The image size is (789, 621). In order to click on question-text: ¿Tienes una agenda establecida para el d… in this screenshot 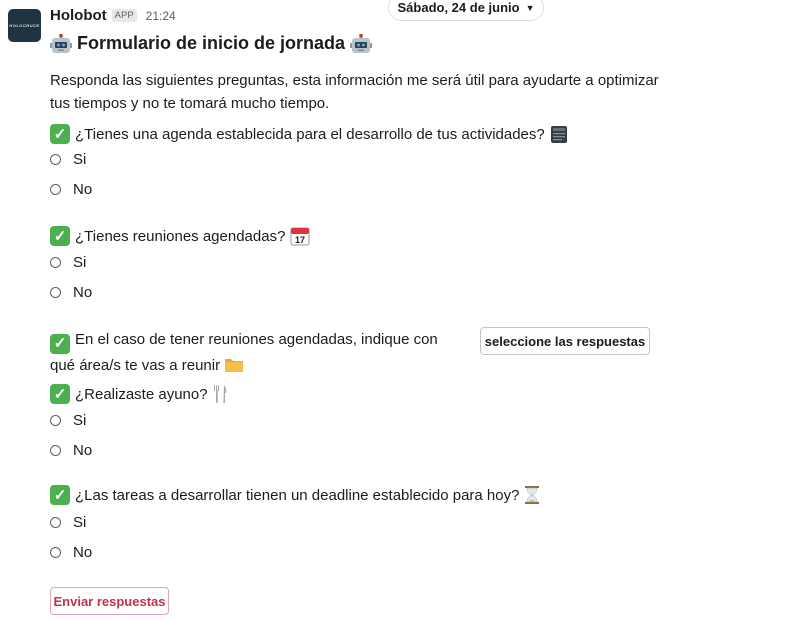, I will do `click(310, 134)`.